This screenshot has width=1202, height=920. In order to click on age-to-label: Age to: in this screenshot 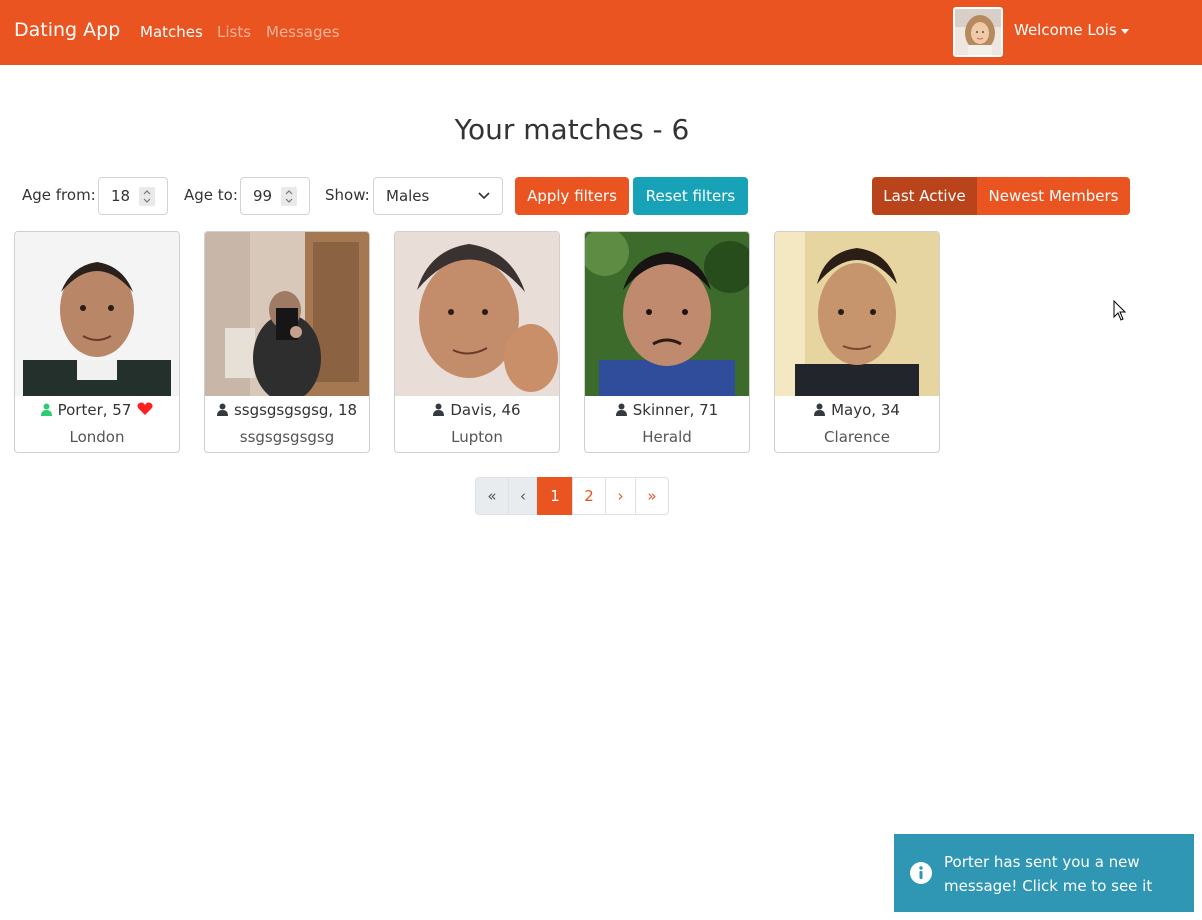, I will do `click(211, 195)`.